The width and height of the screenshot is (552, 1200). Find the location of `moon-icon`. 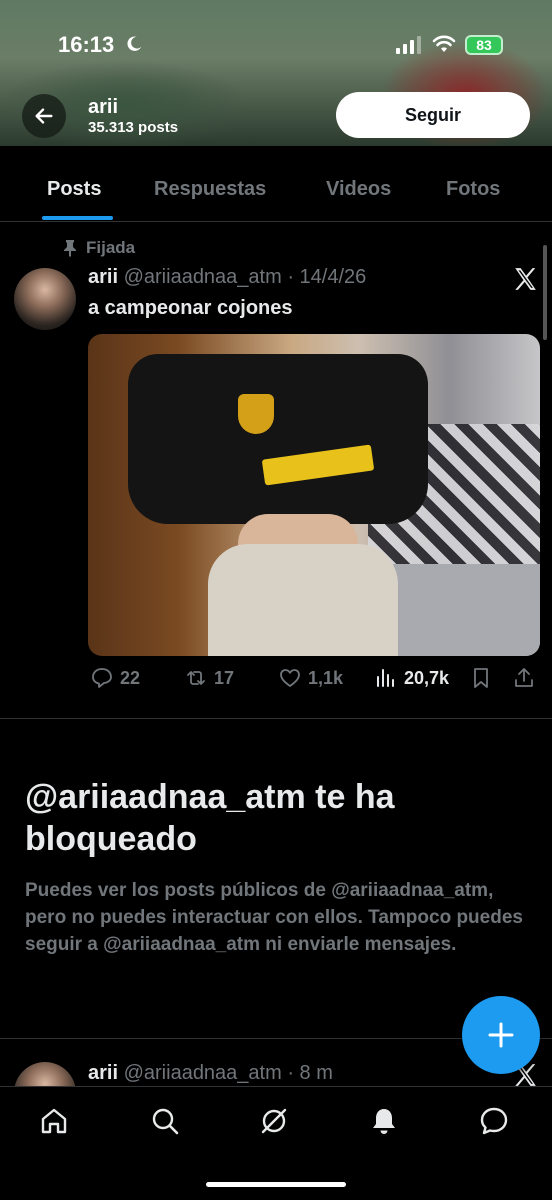

moon-icon is located at coordinates (134, 43).